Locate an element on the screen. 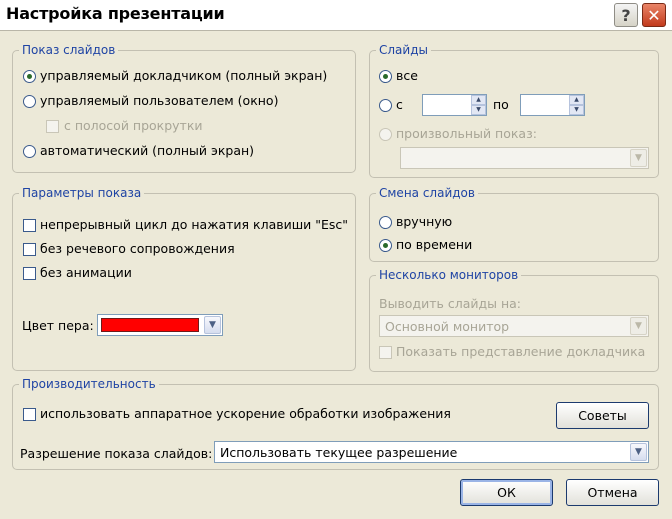 The height and width of the screenshot is (519, 672). label-from: с is located at coordinates (399, 104).